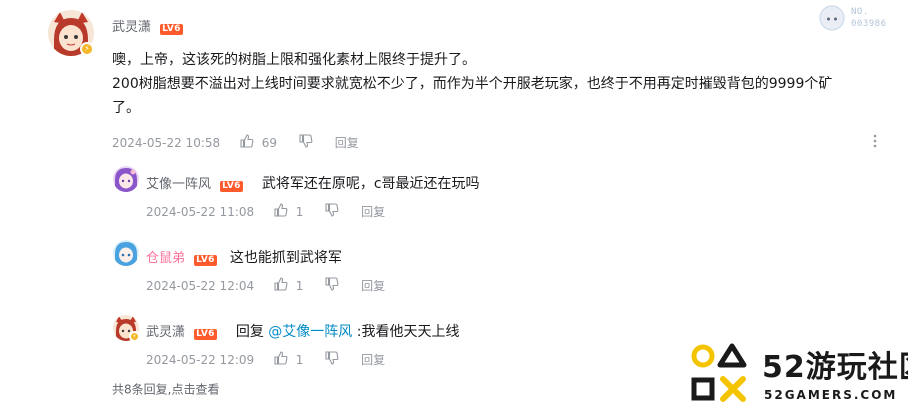 The height and width of the screenshot is (413, 908). Describe the element at coordinates (200, 212) in the screenshot. I see `reply-date: 2024-05-22 11:08` at that location.